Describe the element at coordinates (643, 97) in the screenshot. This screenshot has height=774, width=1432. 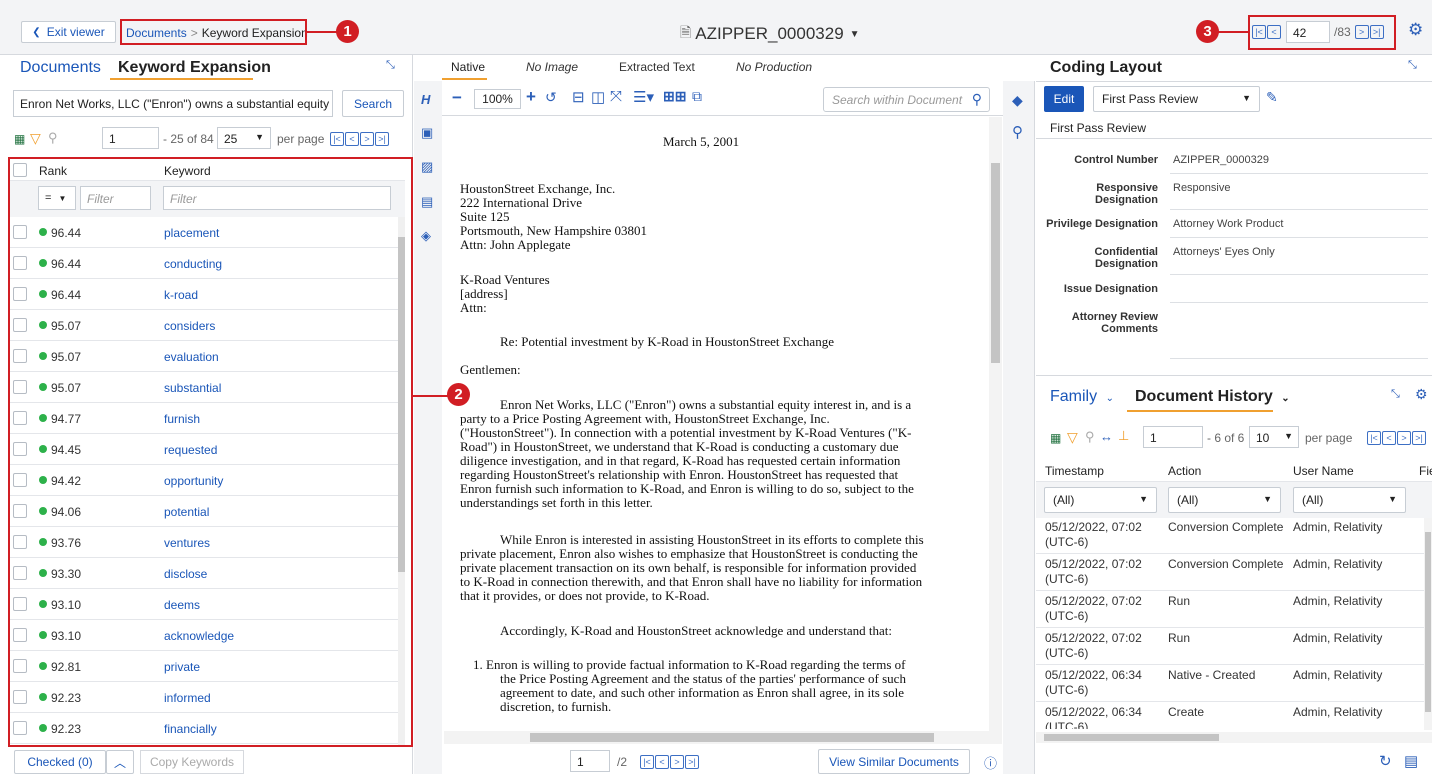
I see `layout-select-icon: ☰▾` at that location.